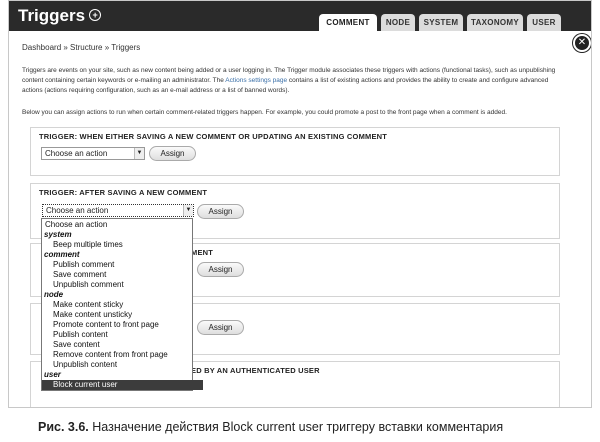 Image resolution: width=600 pixels, height=442 pixels. Describe the element at coordinates (52, 374) in the screenshot. I see `dropdown-group-label: user` at that location.